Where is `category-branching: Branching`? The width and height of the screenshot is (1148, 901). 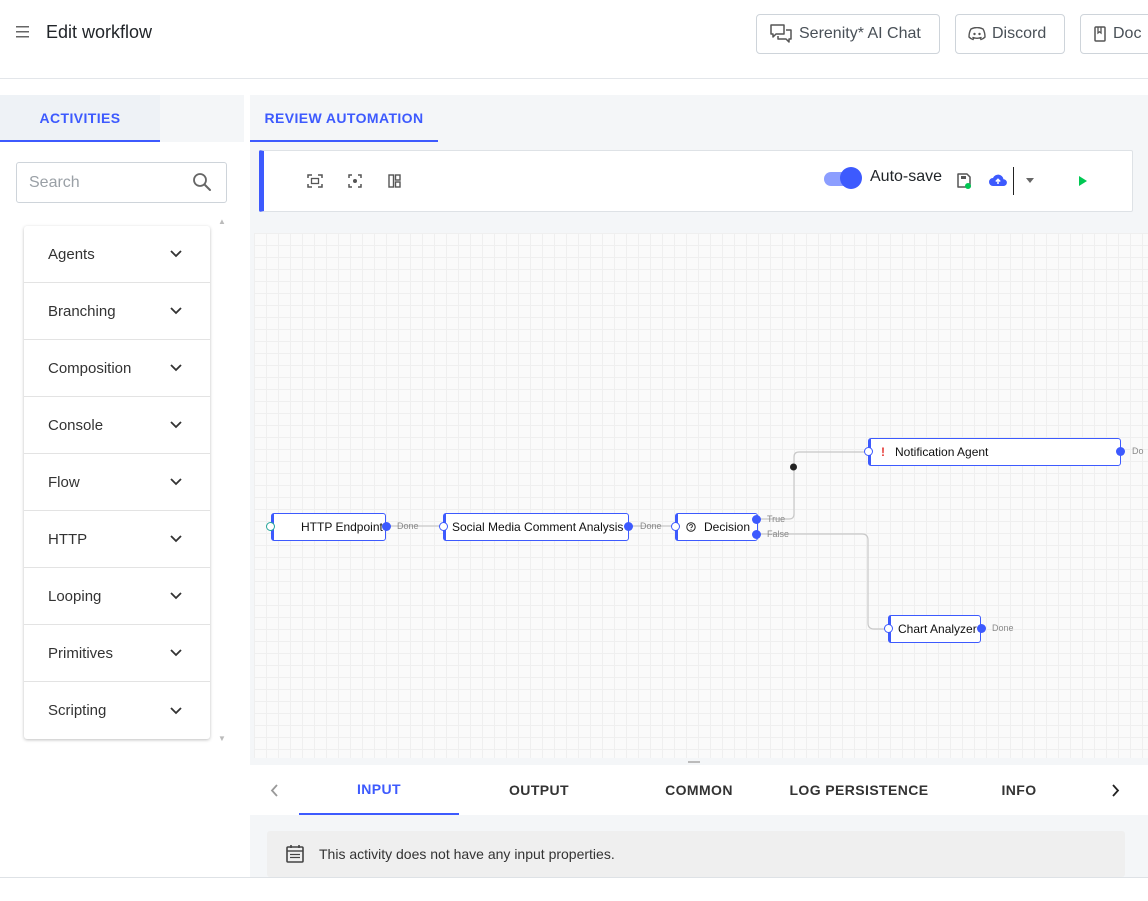
category-branching: Branching is located at coordinates (117, 311).